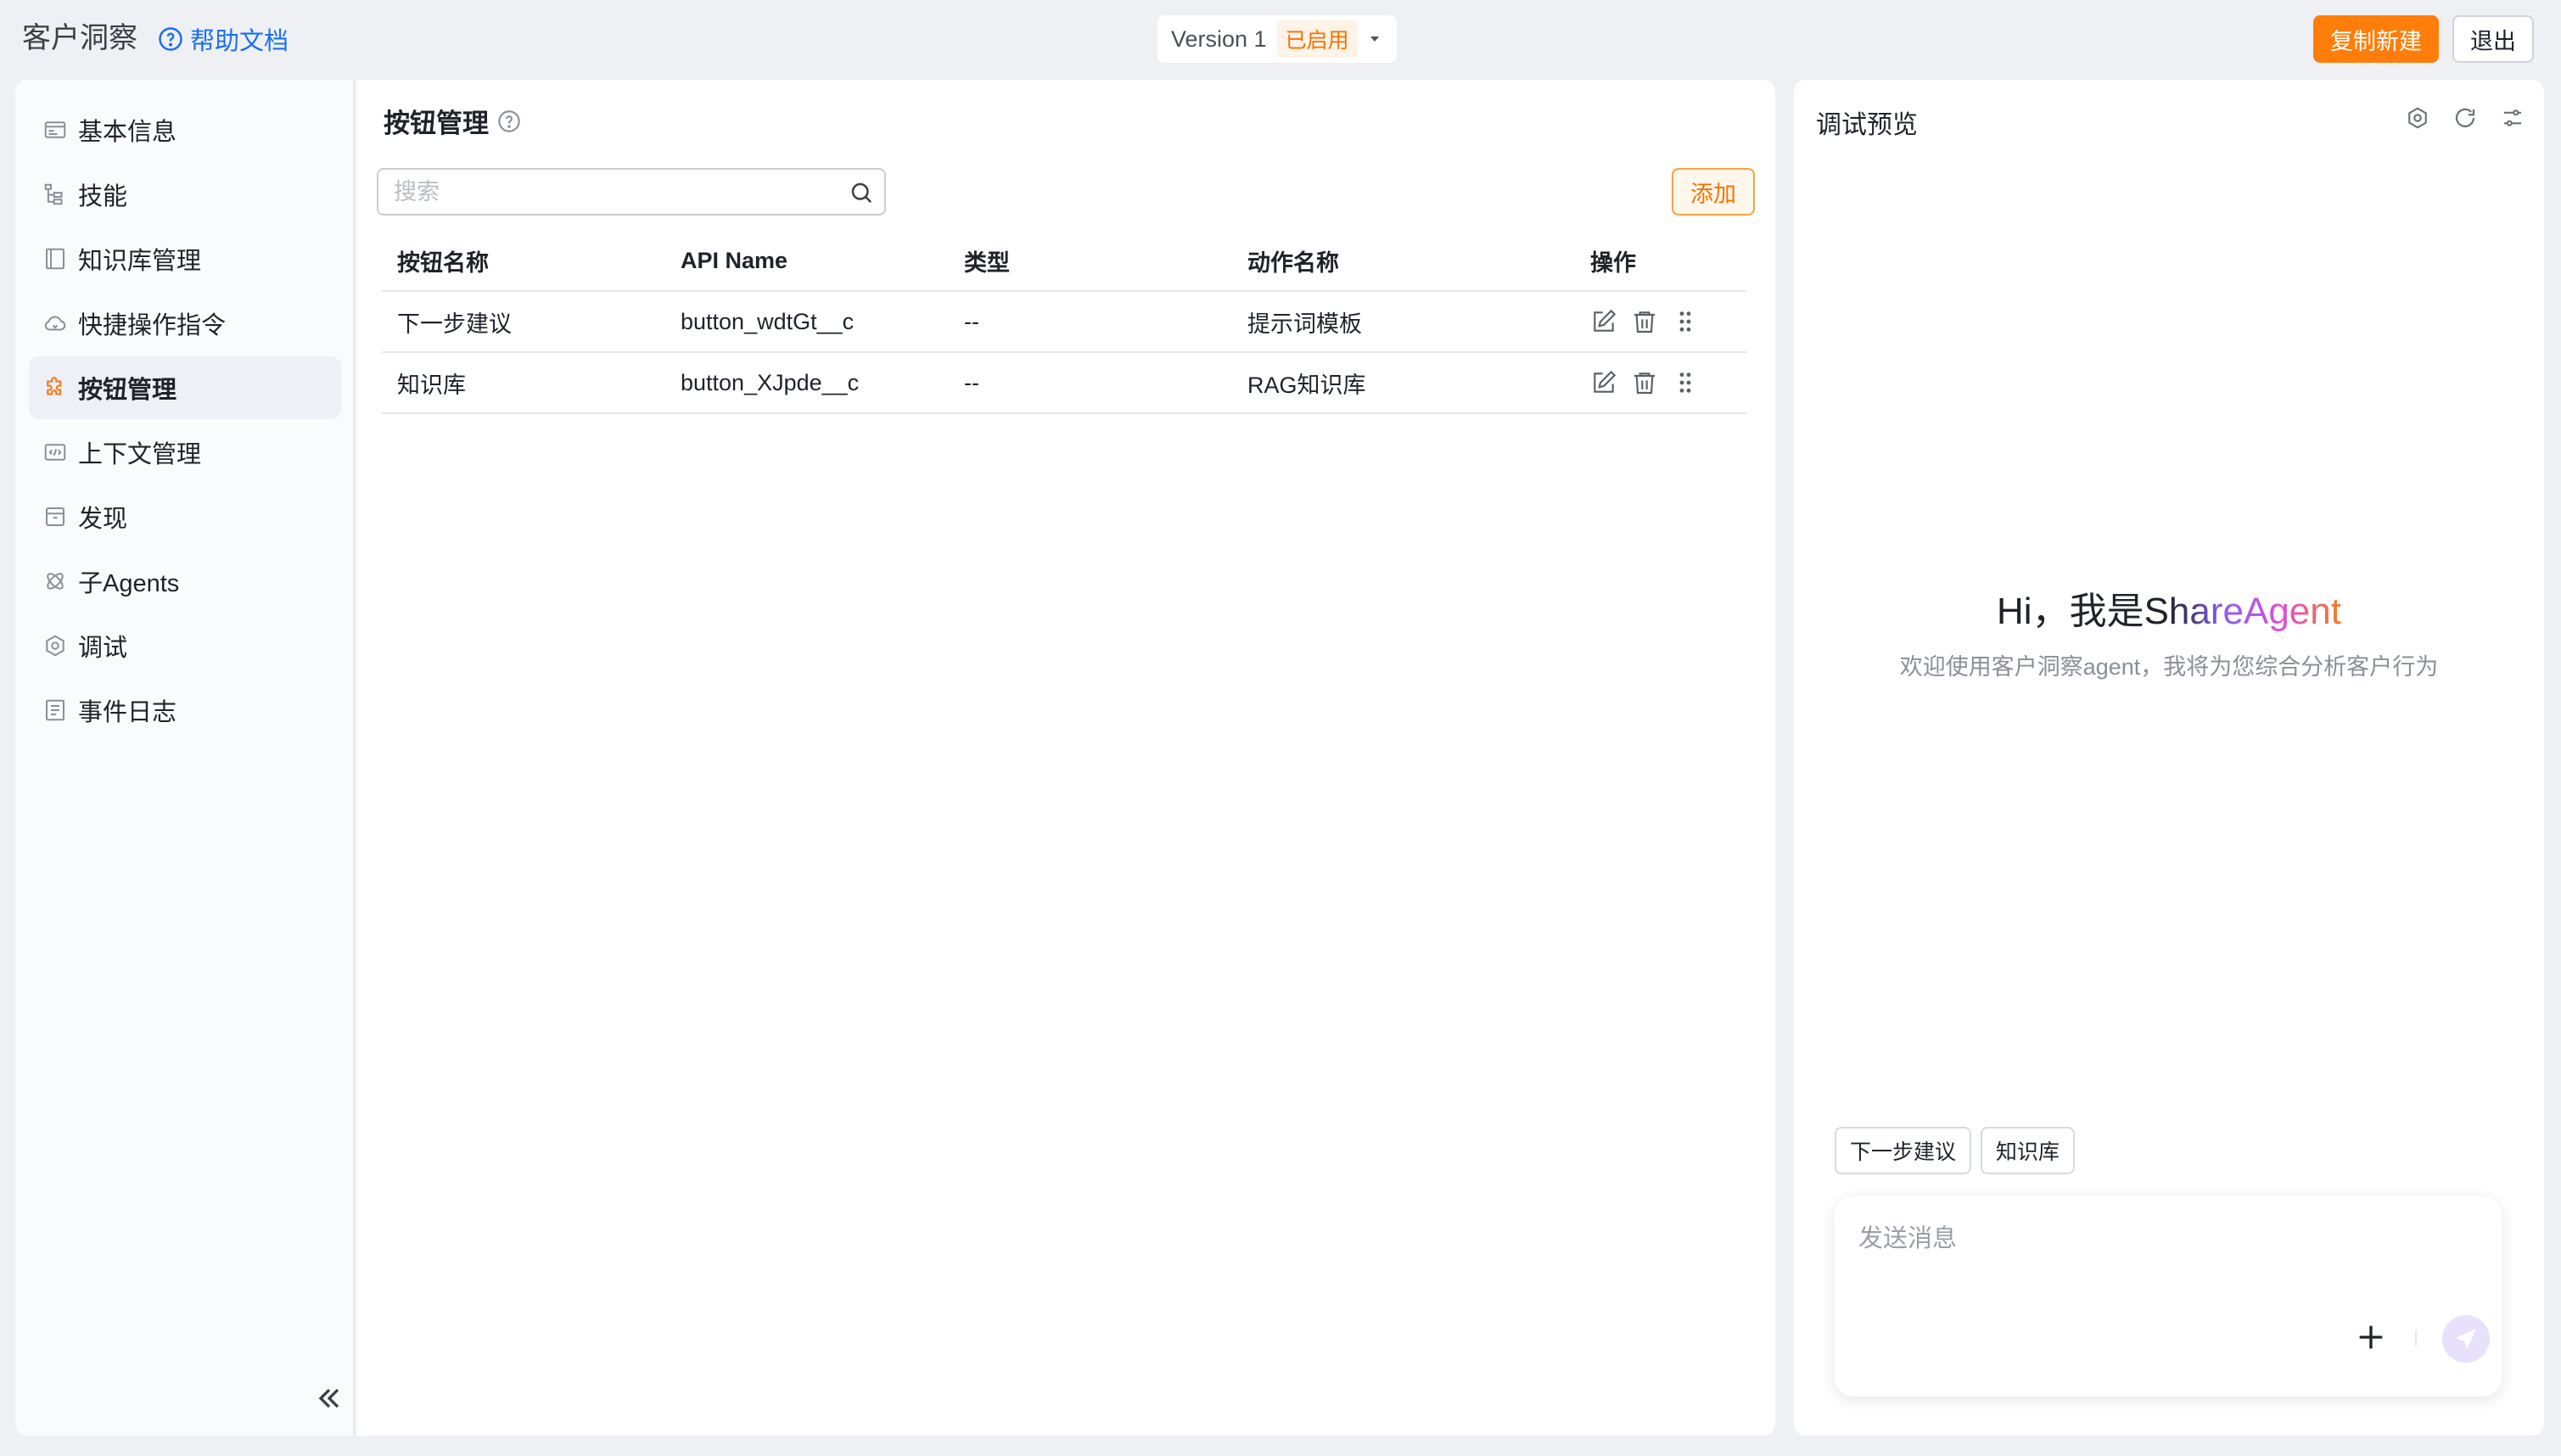  I want to click on sidebar-item-skills: 技能, so click(185, 194).